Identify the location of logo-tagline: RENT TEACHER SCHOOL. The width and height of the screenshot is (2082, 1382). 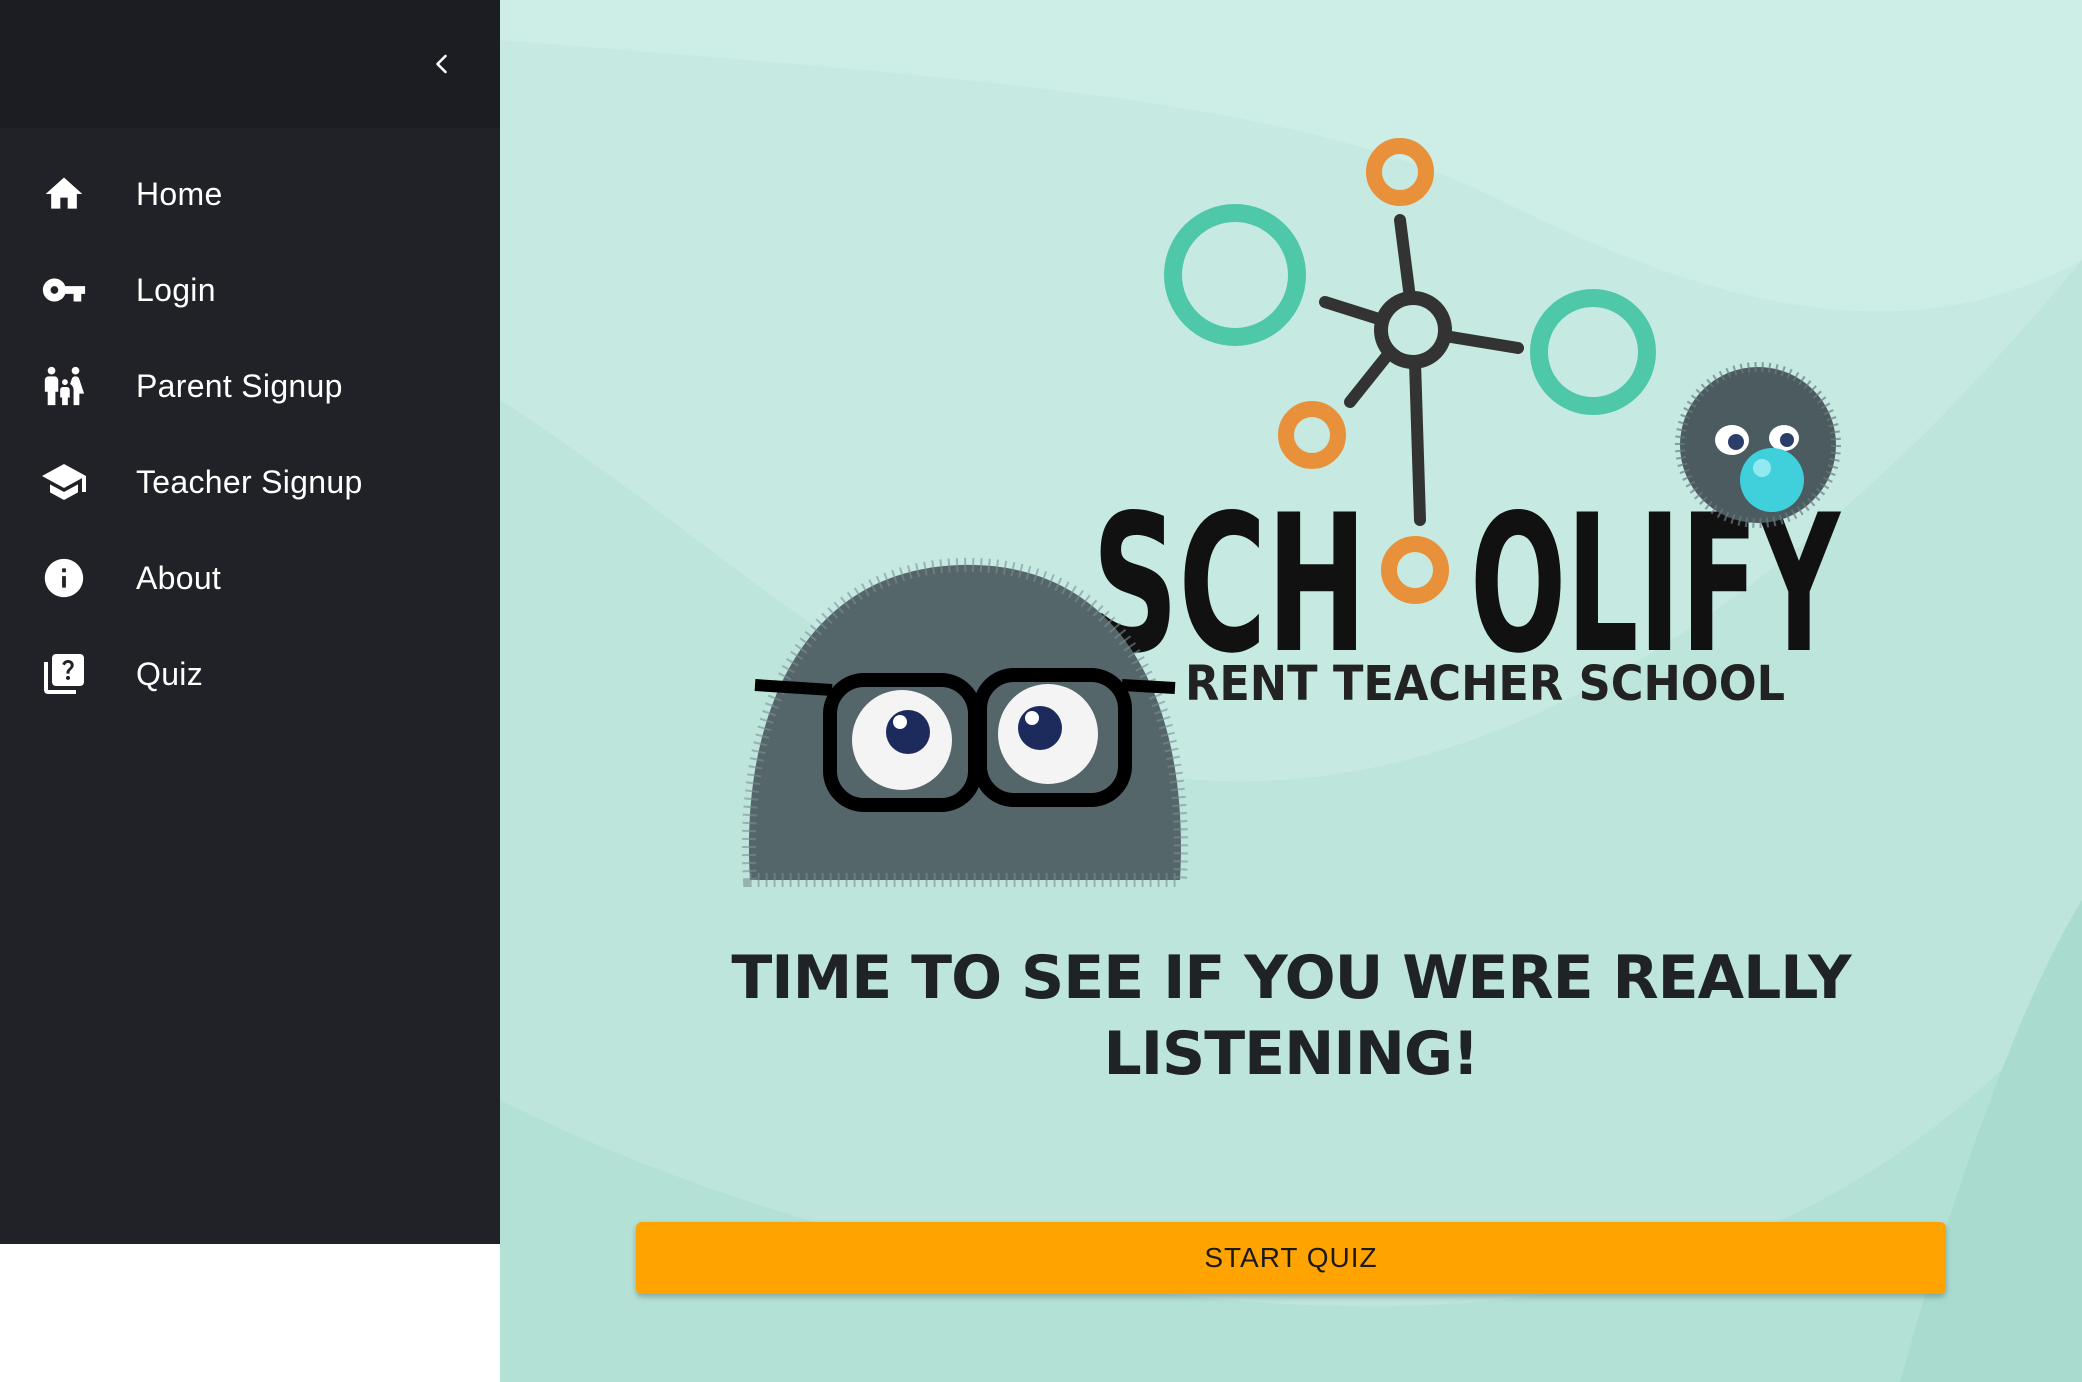
(1485, 684).